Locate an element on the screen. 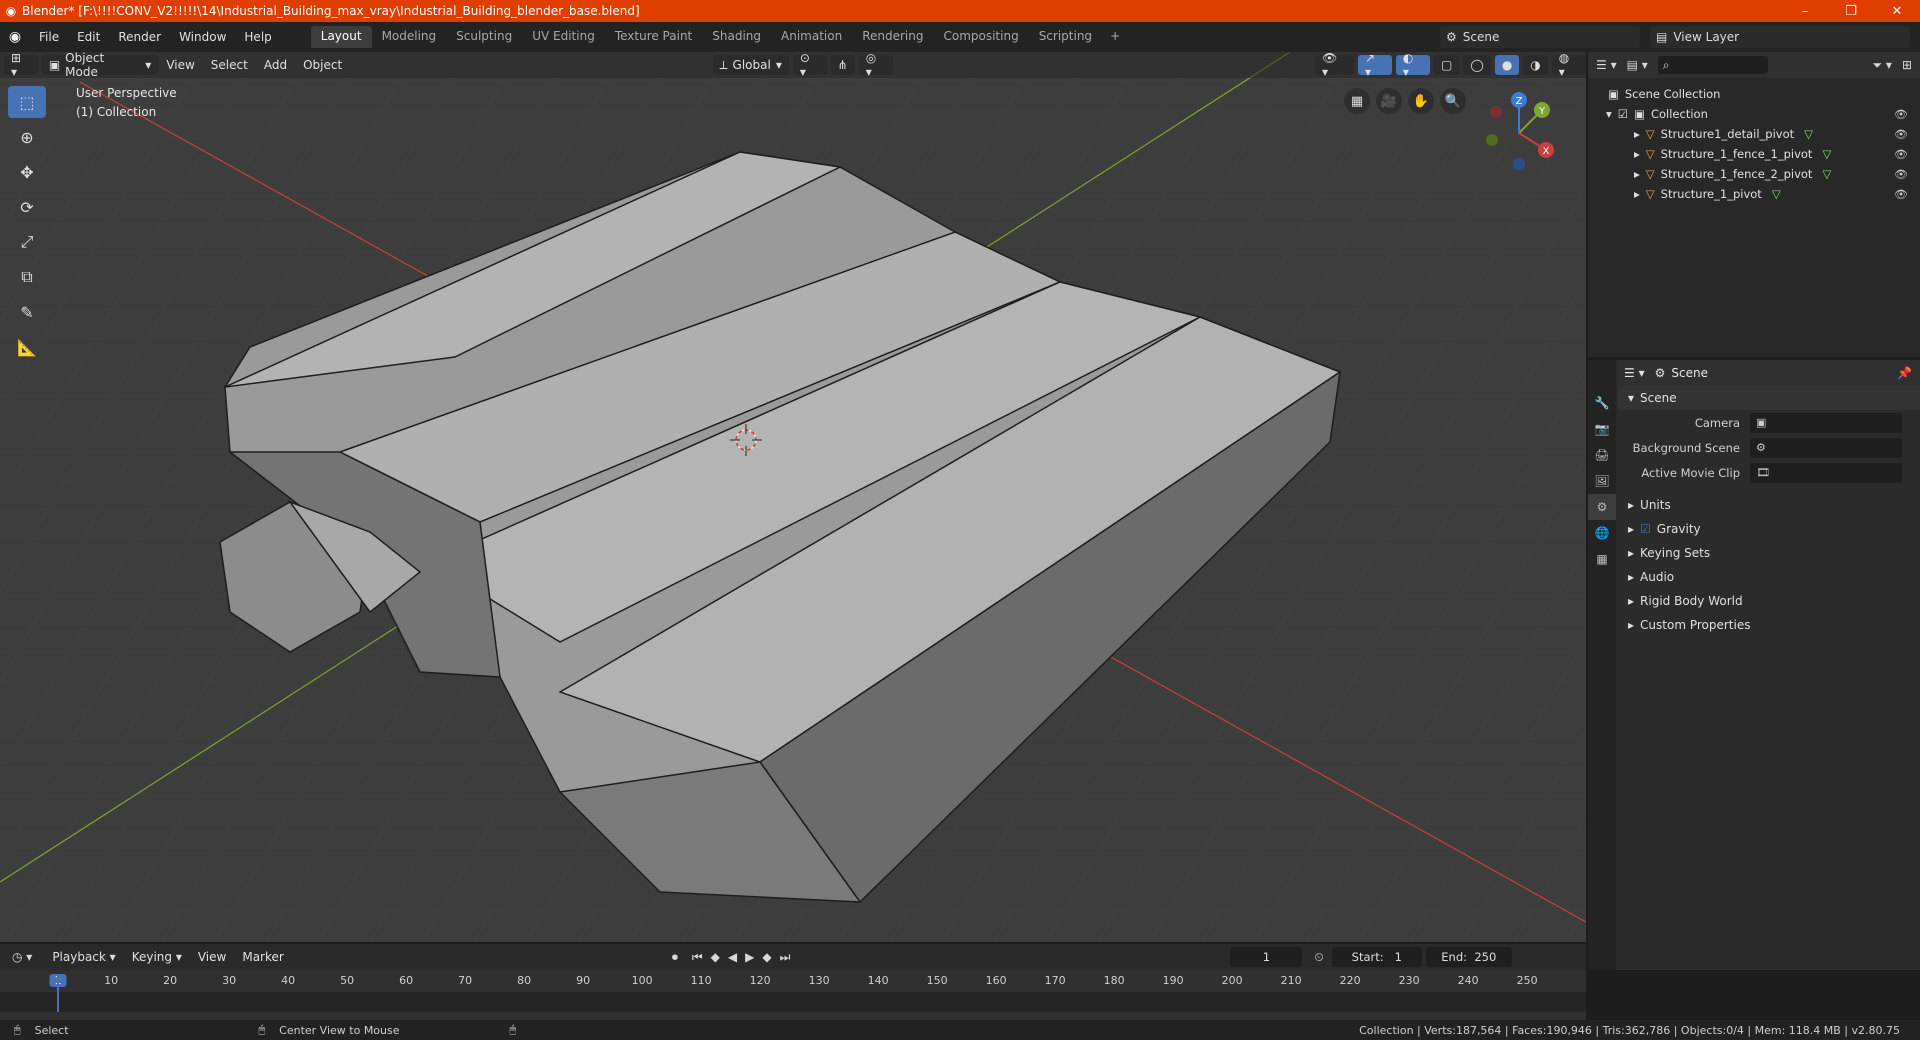 This screenshot has height=1040, width=1920. tab-layout: Layout is located at coordinates (341, 37).